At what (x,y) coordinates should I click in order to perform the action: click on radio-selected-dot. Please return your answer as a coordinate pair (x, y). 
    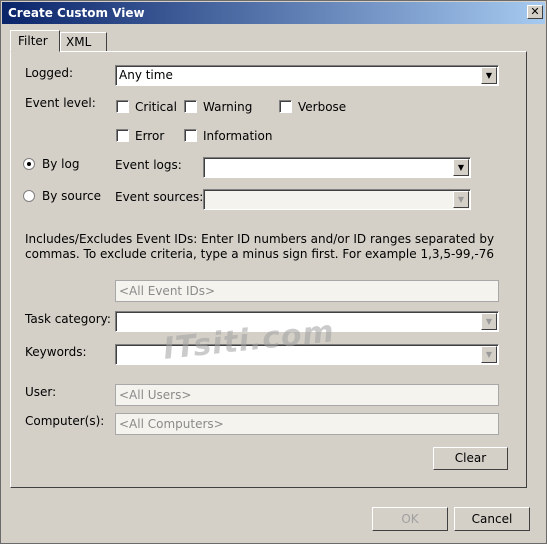
    Looking at the image, I should click on (29, 164).